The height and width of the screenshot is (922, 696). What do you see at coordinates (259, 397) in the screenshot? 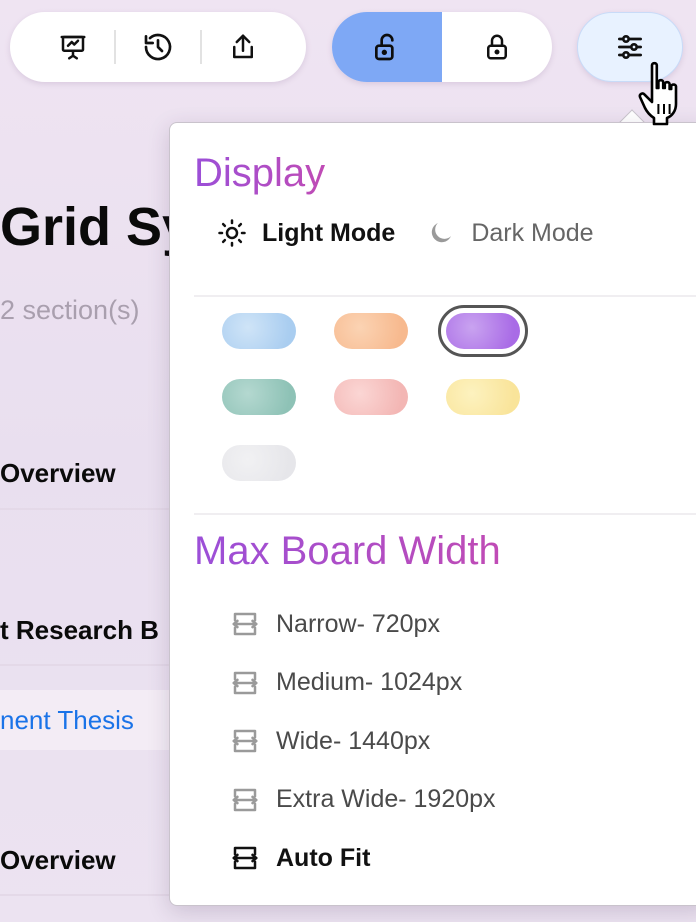
I see `swatch-teal` at bounding box center [259, 397].